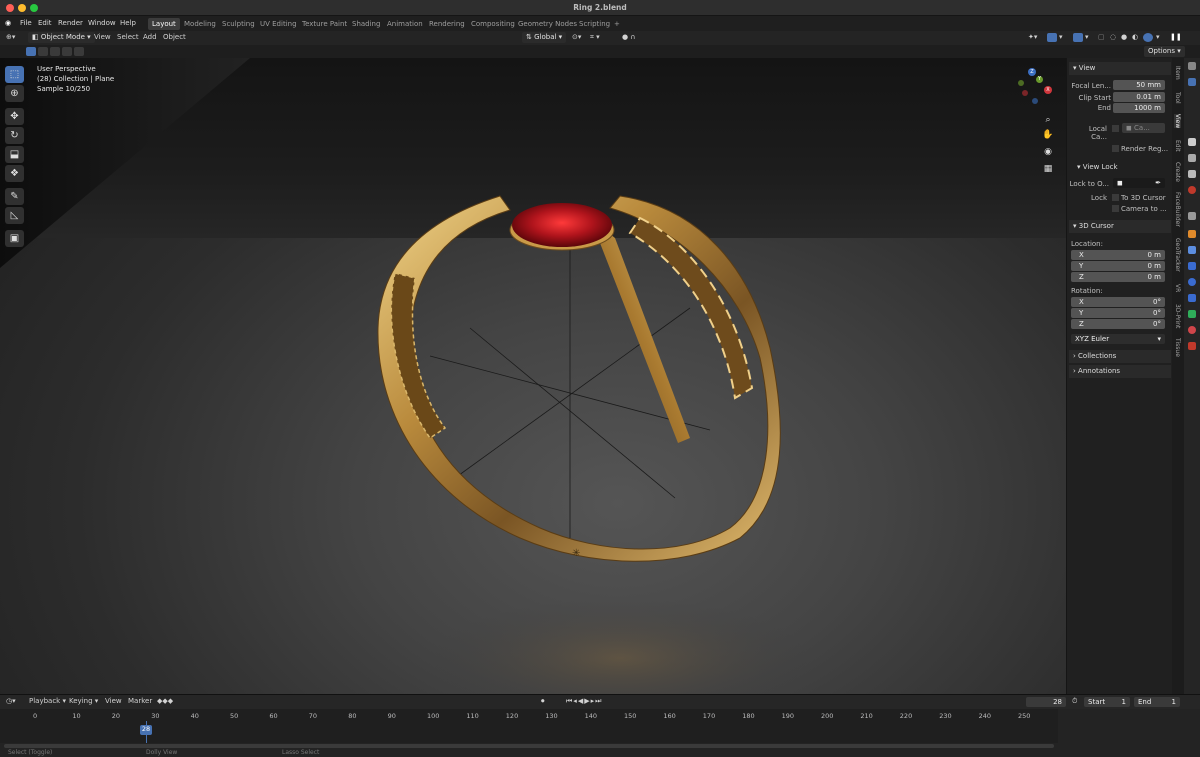 The image size is (1200, 757). I want to click on camera-to-view-checkbox, so click(1115, 208).